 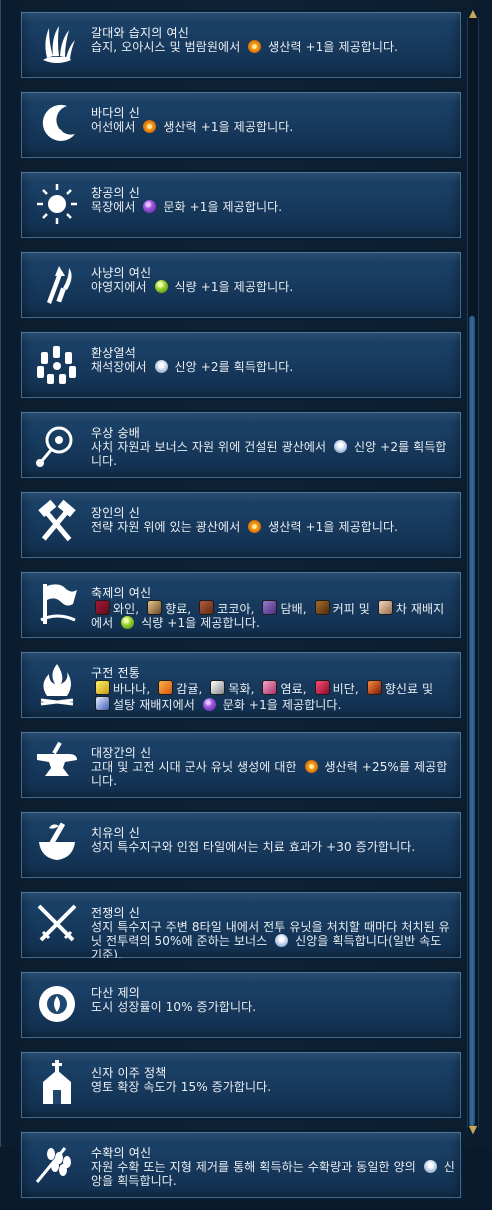 I want to click on scrollbar, so click(x=473, y=573).